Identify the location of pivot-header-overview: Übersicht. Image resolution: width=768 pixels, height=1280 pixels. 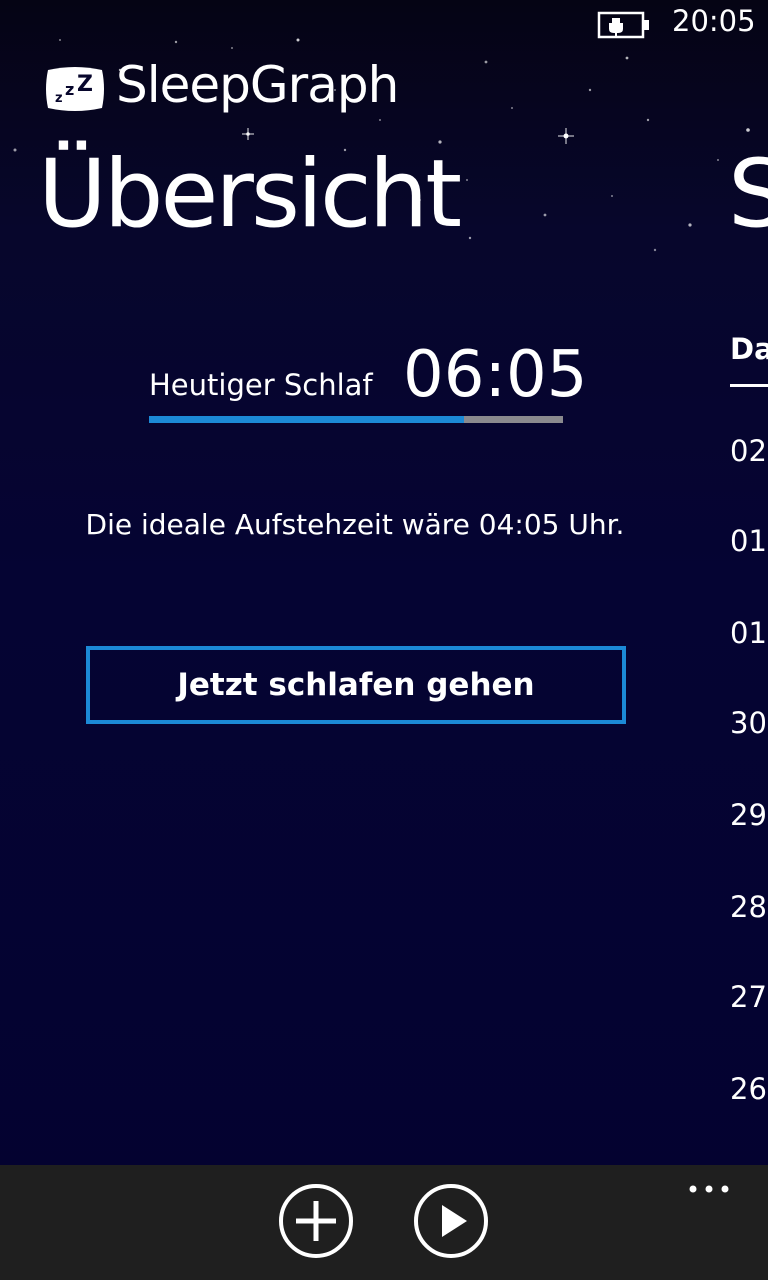
(250, 194).